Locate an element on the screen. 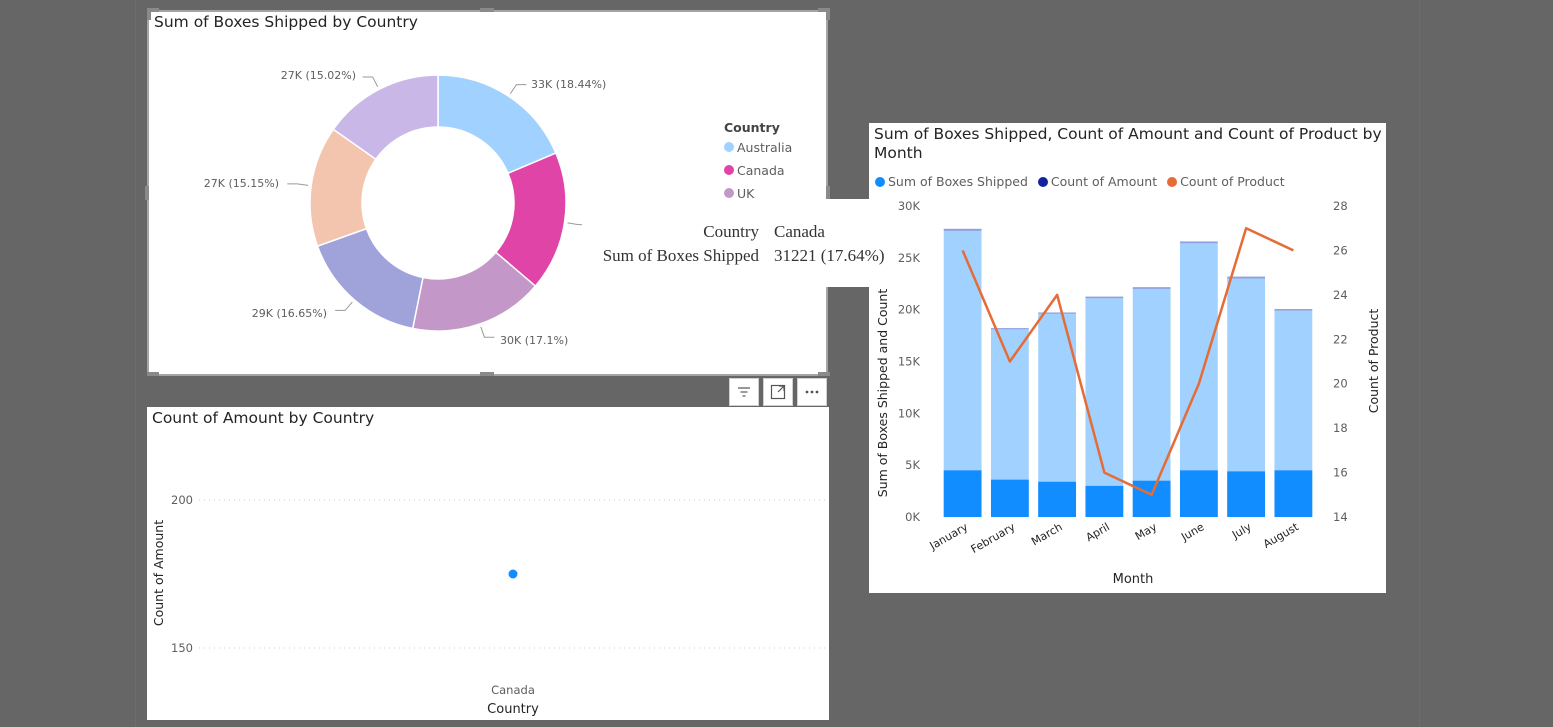 The width and height of the screenshot is (1553, 727). combo-ytick-left: 0K is located at coordinates (912, 517).